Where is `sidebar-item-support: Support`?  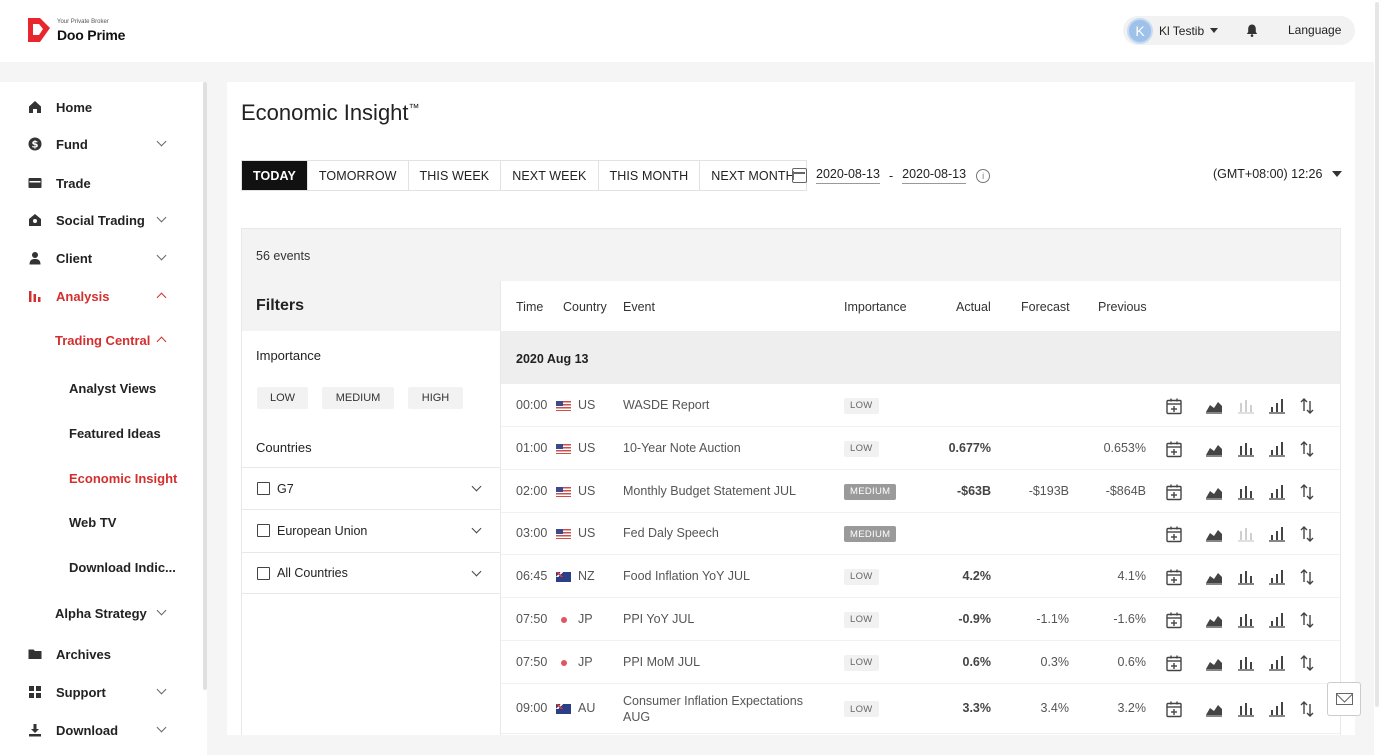
sidebar-item-support: Support is located at coordinates (100, 692).